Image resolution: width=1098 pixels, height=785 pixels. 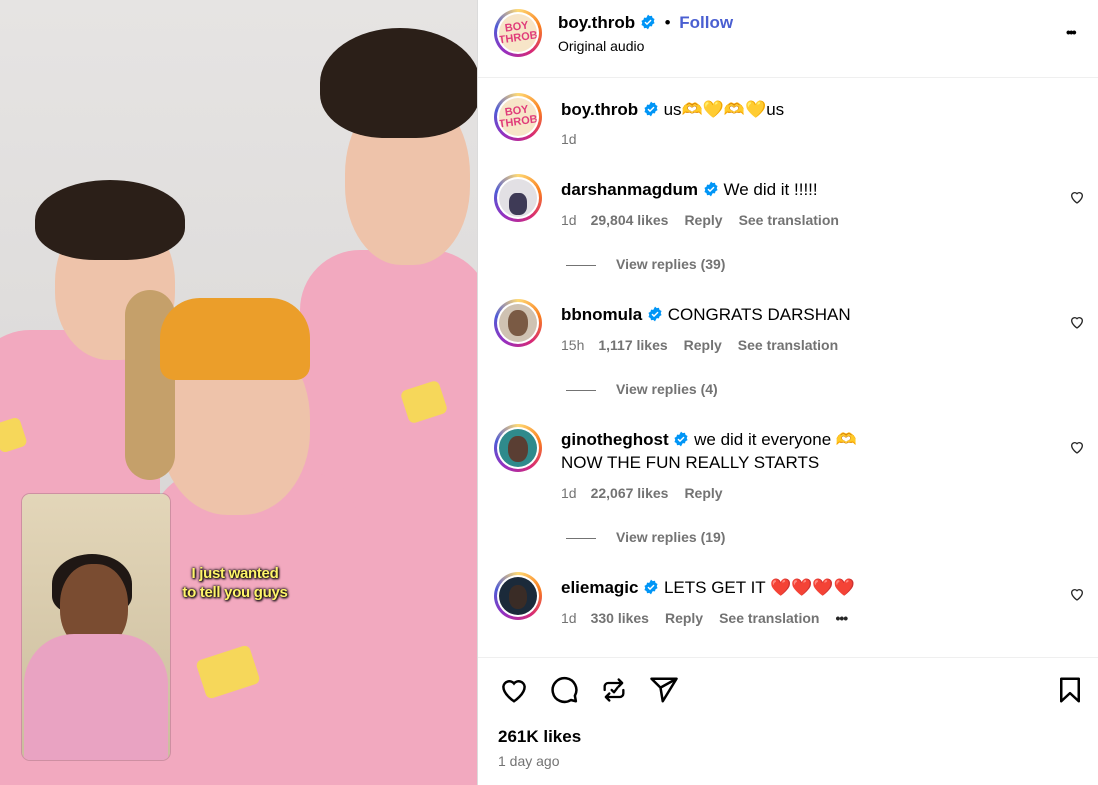 What do you see at coordinates (841, 618) in the screenshot?
I see `comment-more-button: •••` at bounding box center [841, 618].